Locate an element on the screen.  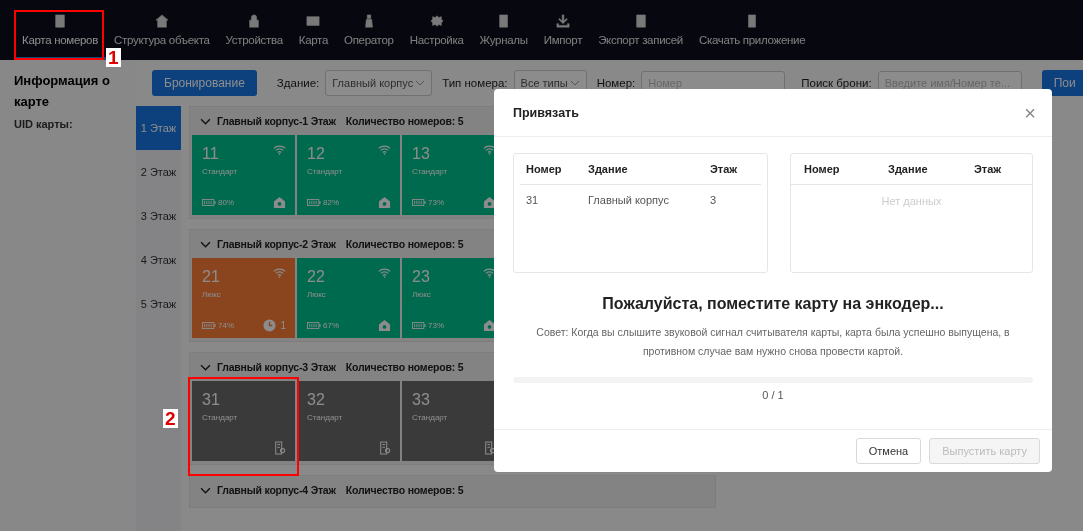
battery-level: 73% is located at coordinates (436, 325).